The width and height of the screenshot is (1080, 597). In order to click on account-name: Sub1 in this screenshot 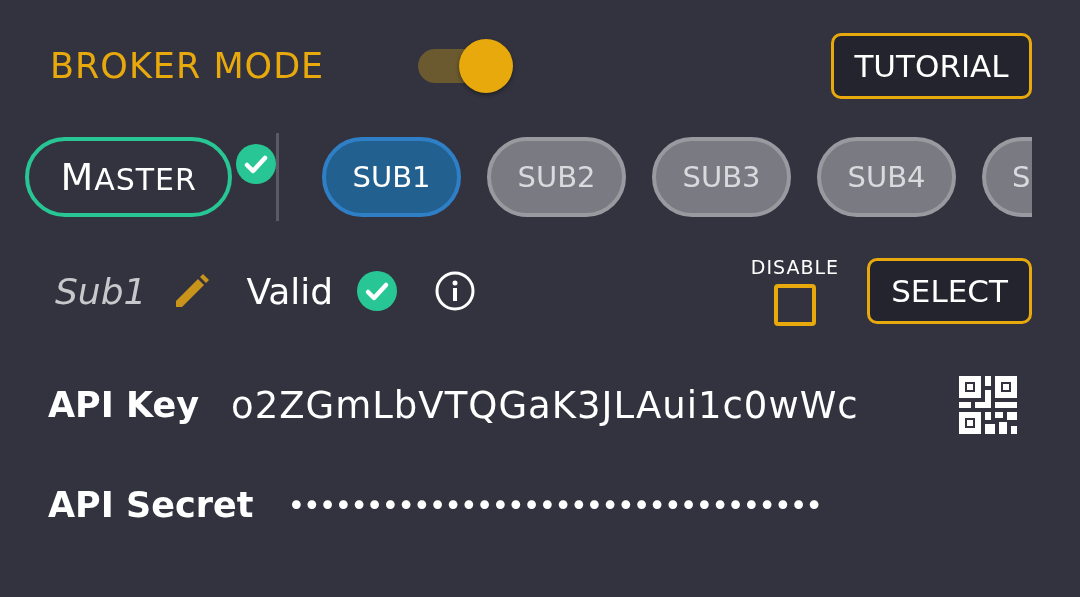, I will do `click(101, 291)`.